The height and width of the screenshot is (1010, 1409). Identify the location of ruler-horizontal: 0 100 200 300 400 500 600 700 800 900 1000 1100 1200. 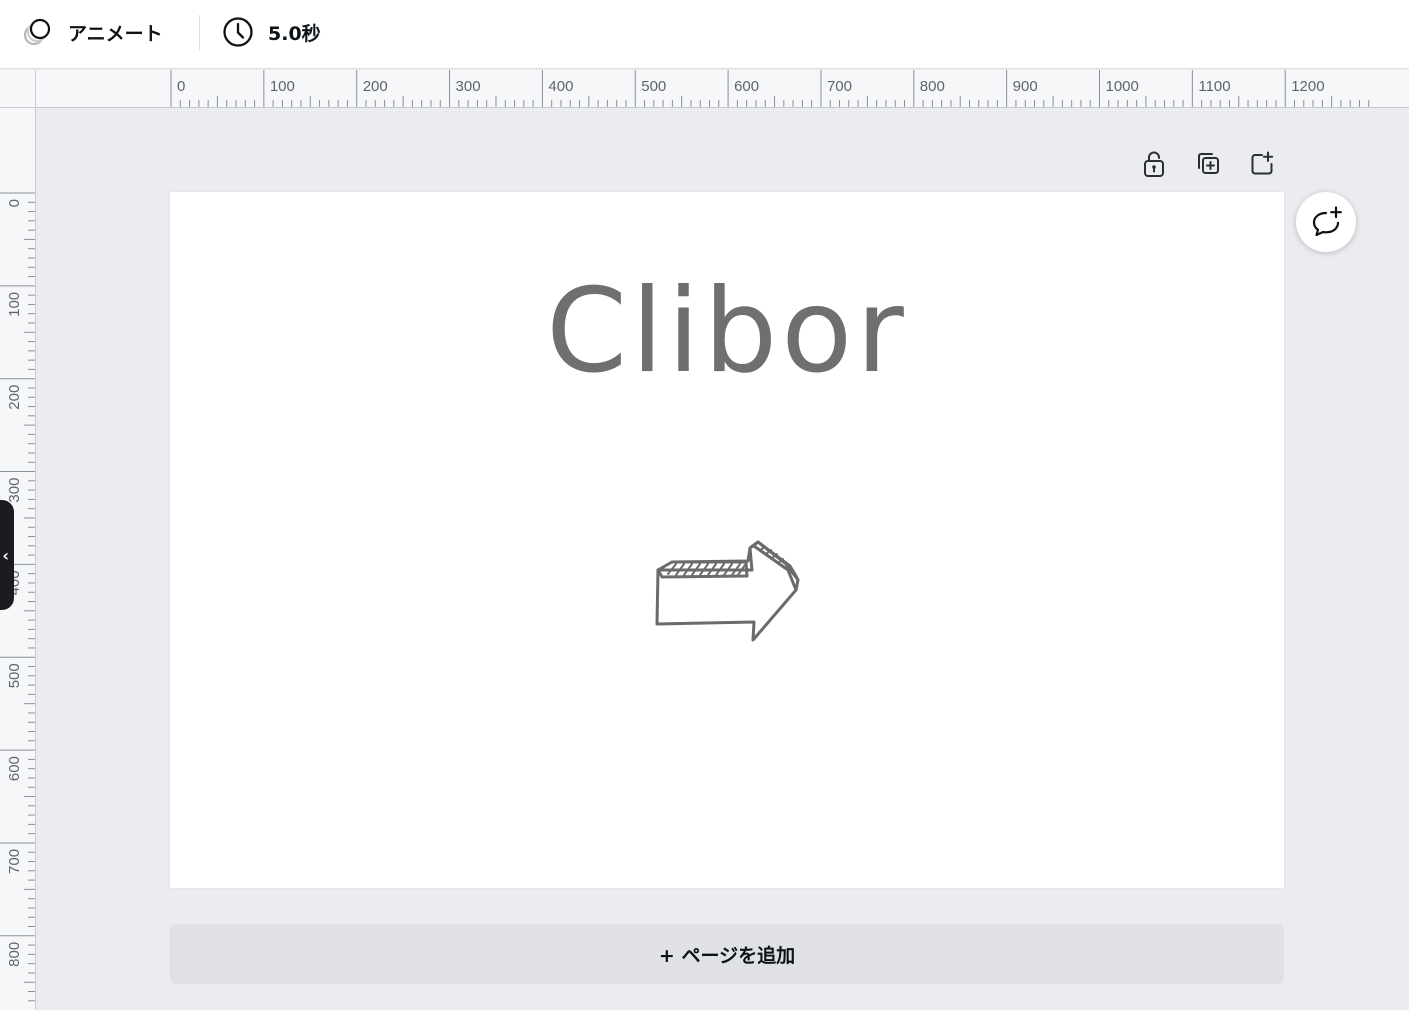
(722, 89).